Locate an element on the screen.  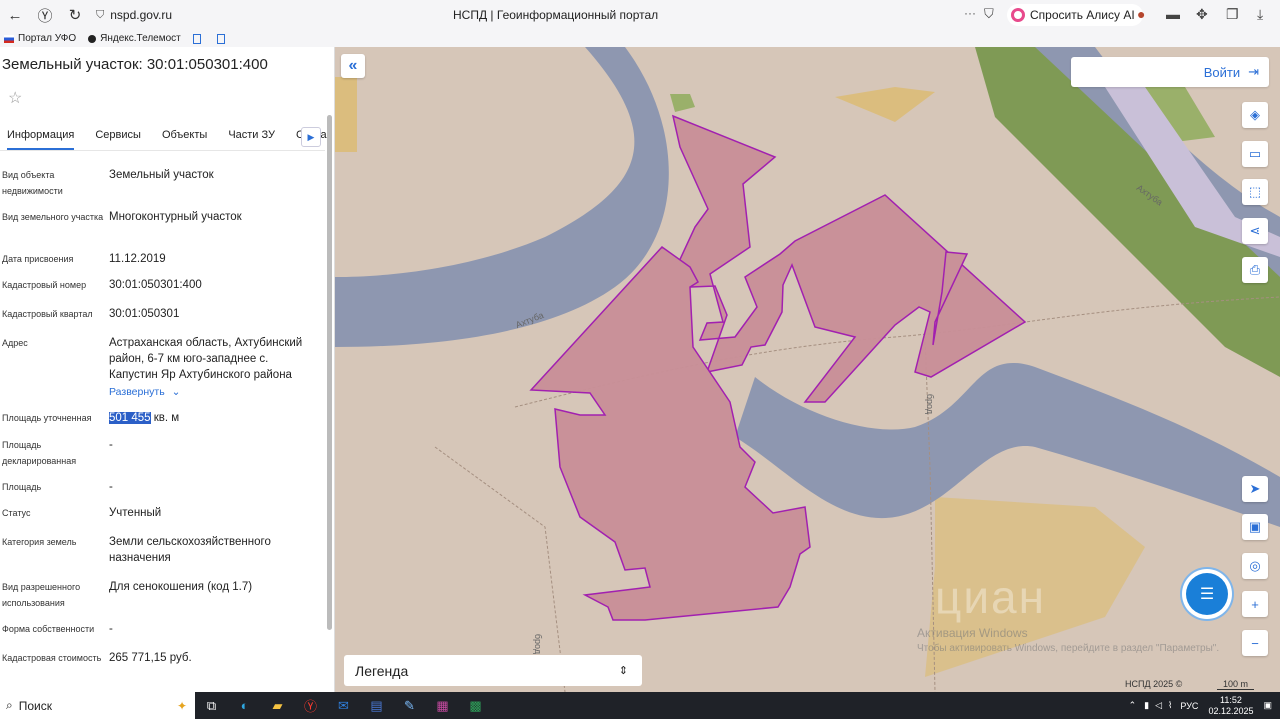
page-title: НСПД | Геоинформационный портал is located at coordinates (556, 15).